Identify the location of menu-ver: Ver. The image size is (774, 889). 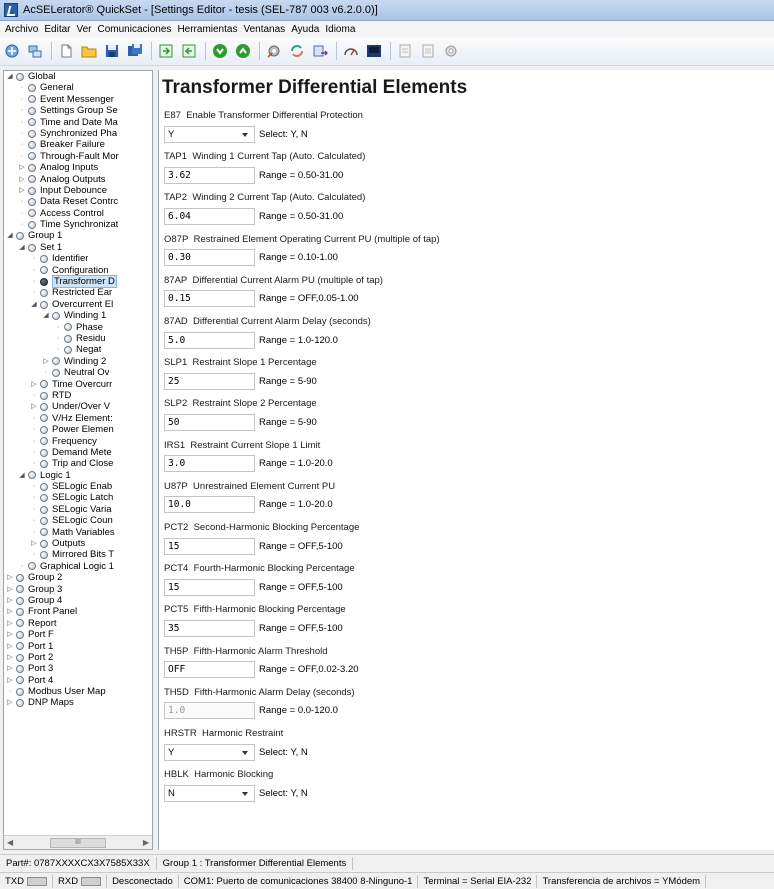
(83, 29).